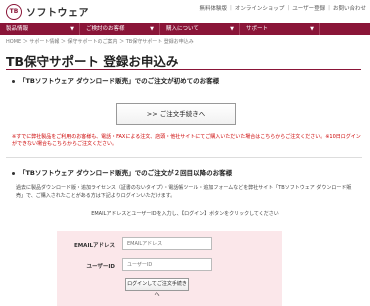 Image resolution: width=370 pixels, height=306 pixels. Describe the element at coordinates (157, 288) in the screenshot. I see `login-button: ログインしてご注文手続きへ` at that location.